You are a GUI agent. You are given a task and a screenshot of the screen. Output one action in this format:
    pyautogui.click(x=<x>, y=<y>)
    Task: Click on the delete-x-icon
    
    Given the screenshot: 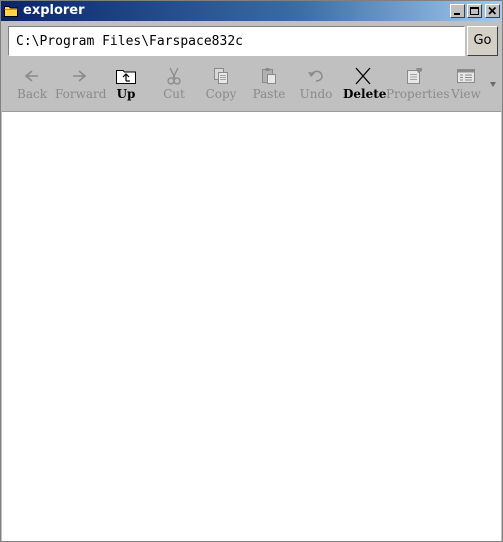 What is the action you would take?
    pyautogui.click(x=363, y=76)
    